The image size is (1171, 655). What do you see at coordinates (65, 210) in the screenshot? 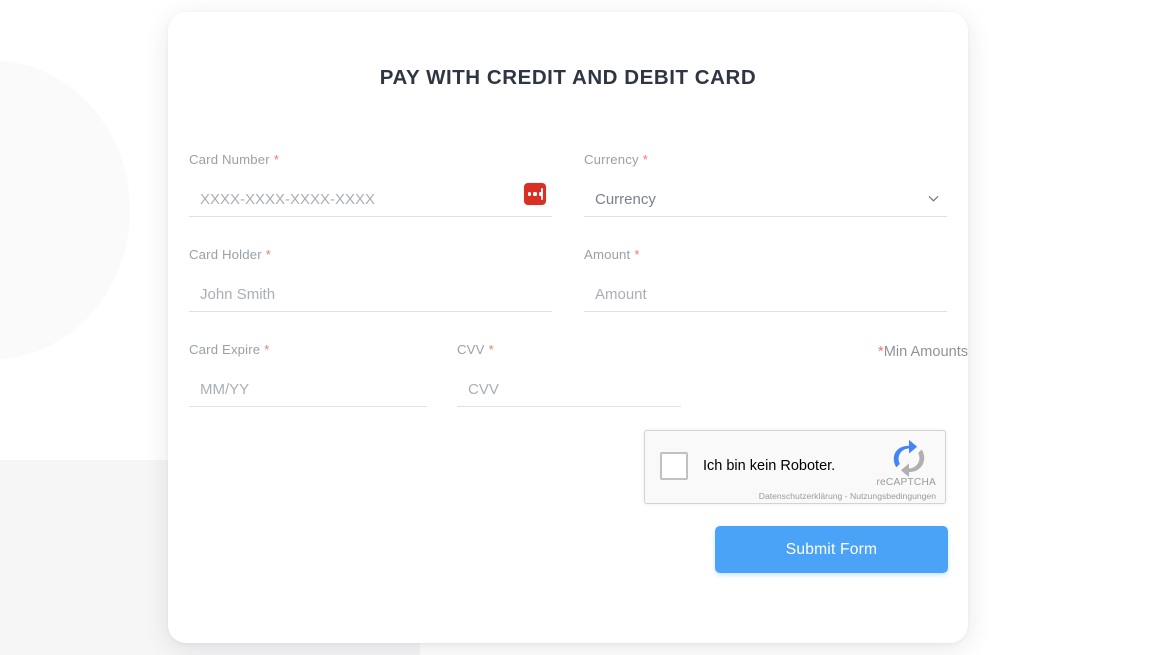
I see `background-blob-shape` at bounding box center [65, 210].